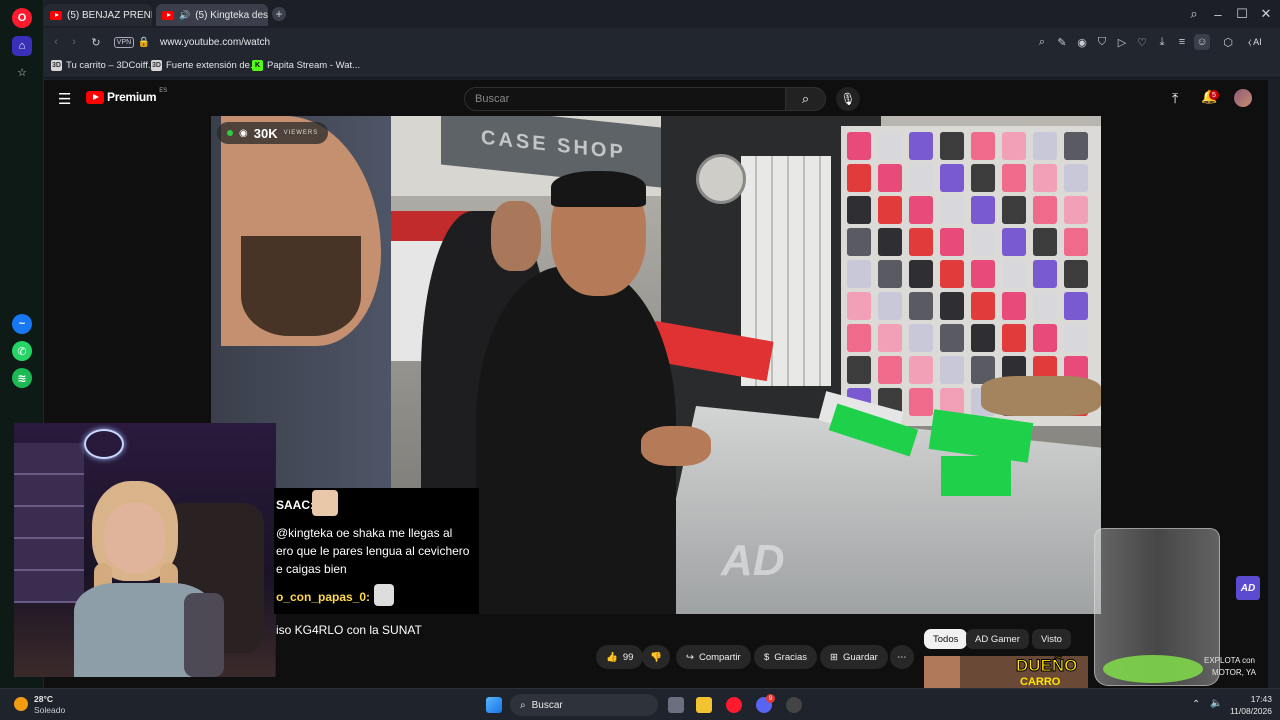 The image size is (1280, 720). I want to click on weather-desc: Soleado, so click(49, 710).